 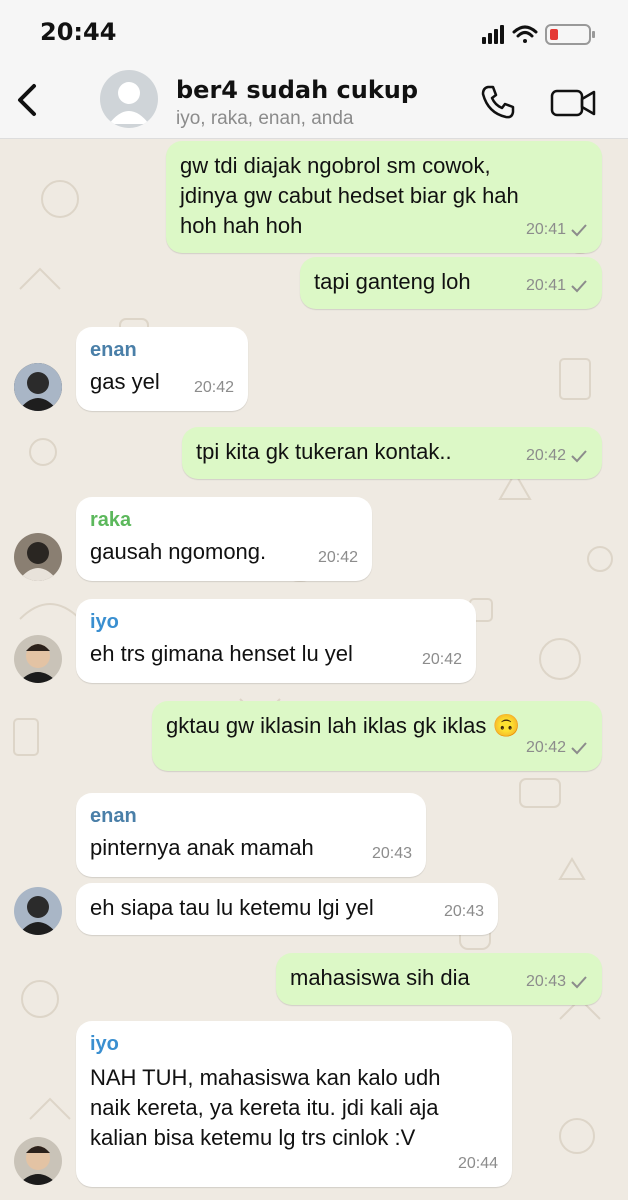 I want to click on group-avatar-icon, so click(x=129, y=99).